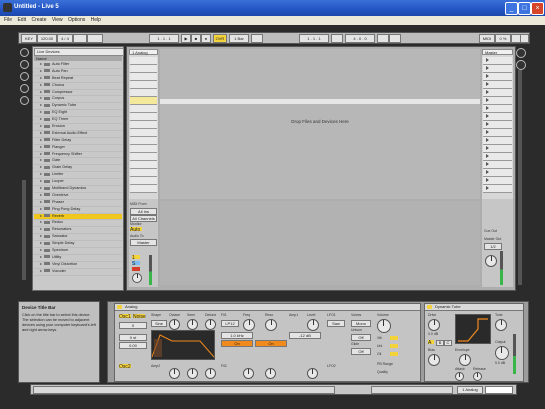  I want to click on browser-item: ▸ Saturator, so click(78, 238).